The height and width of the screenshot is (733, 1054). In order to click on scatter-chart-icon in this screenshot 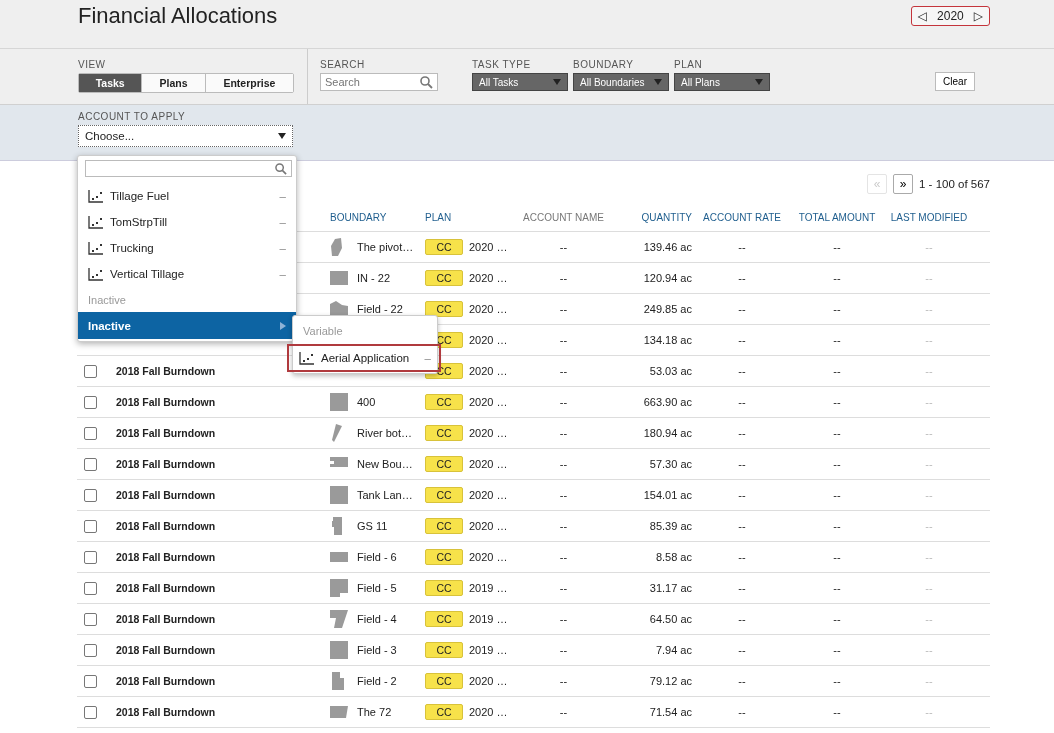, I will do `click(96, 274)`.